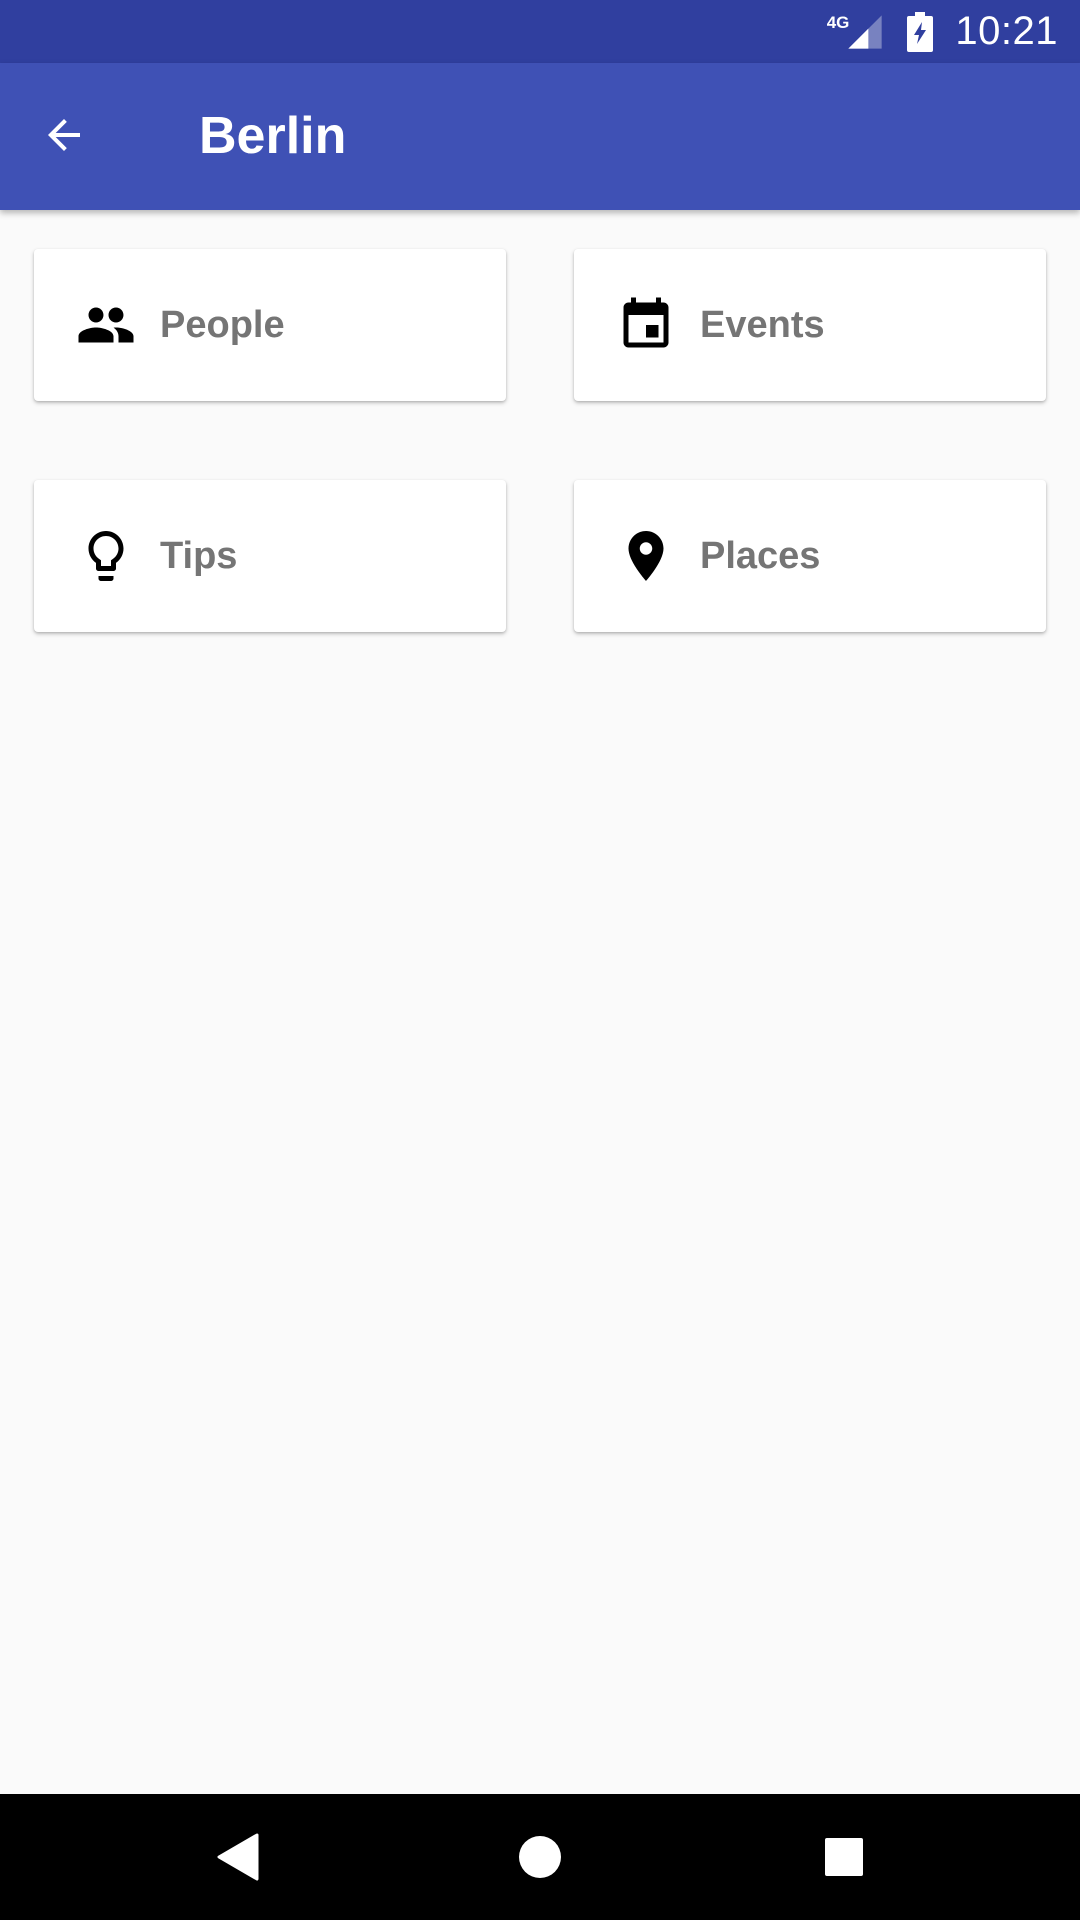 The height and width of the screenshot is (1920, 1080). I want to click on arrow-back-icon, so click(64, 137).